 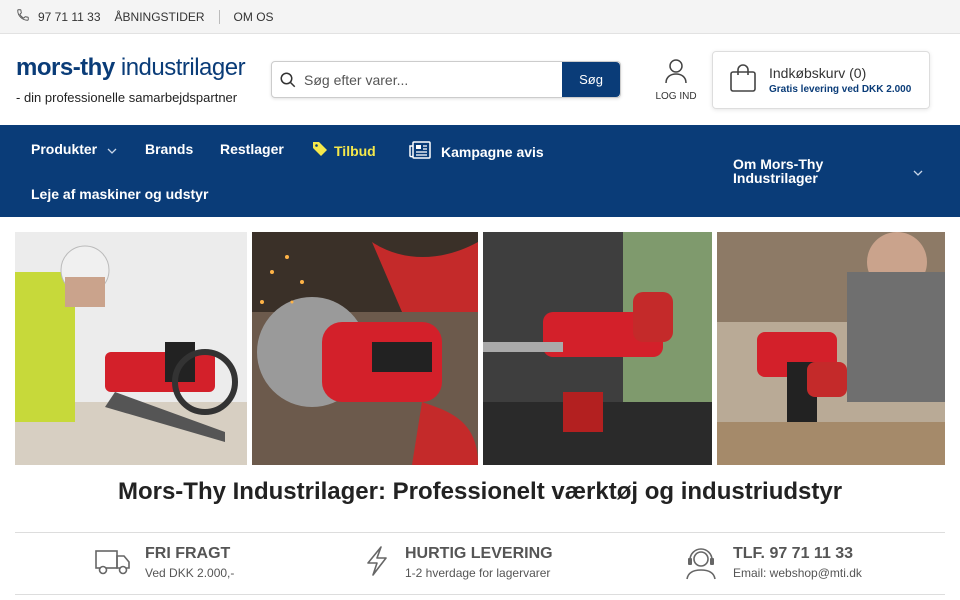 I want to click on topbar-divider, so click(x=219, y=16).